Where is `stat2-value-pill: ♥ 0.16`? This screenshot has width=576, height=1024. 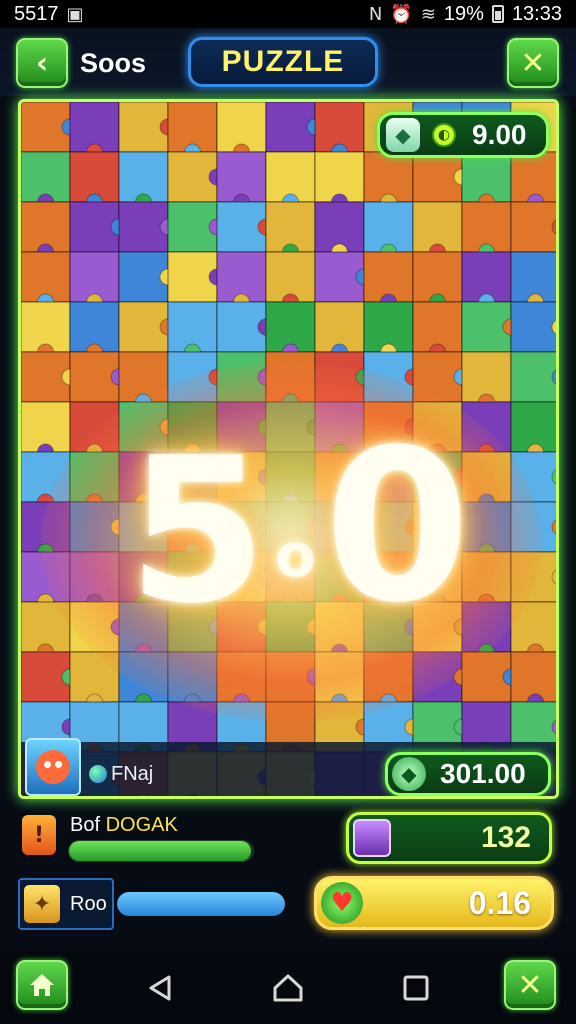 stat2-value-pill: ♥ 0.16 is located at coordinates (434, 903).